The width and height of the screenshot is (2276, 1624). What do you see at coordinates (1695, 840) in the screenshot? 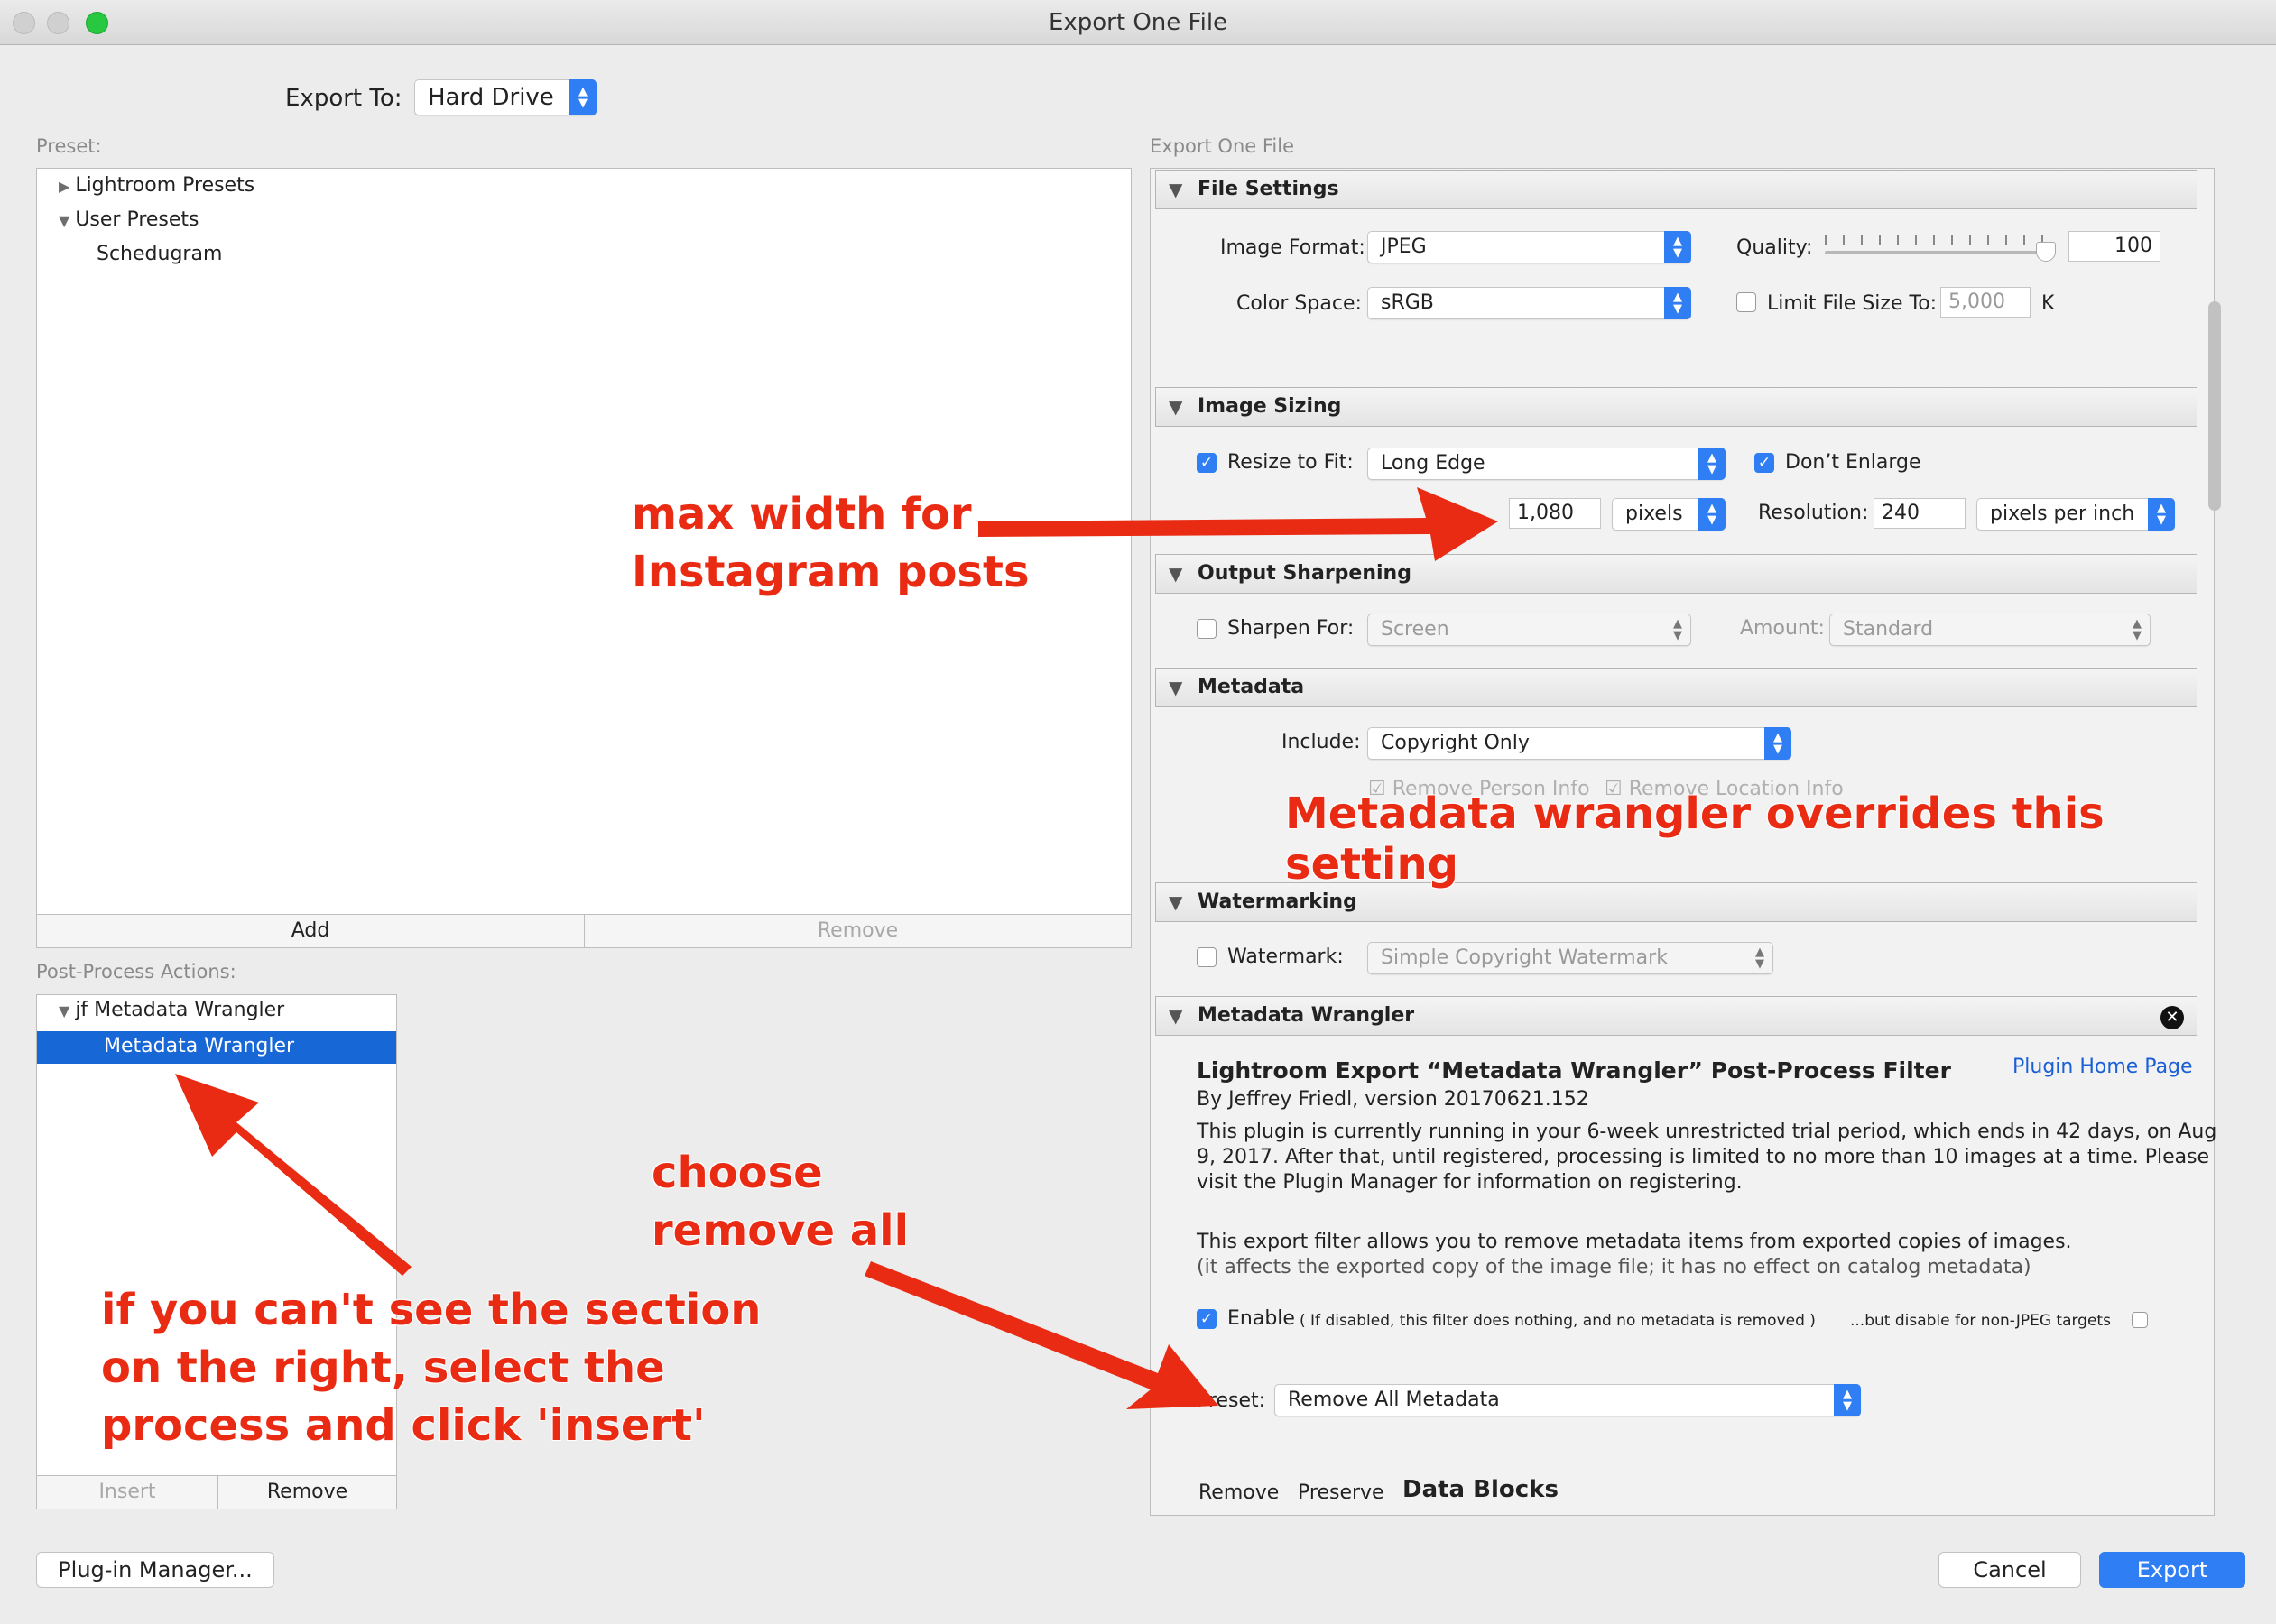
I see `annotation-overrides: Metadata wrangler overrides this setting` at bounding box center [1695, 840].